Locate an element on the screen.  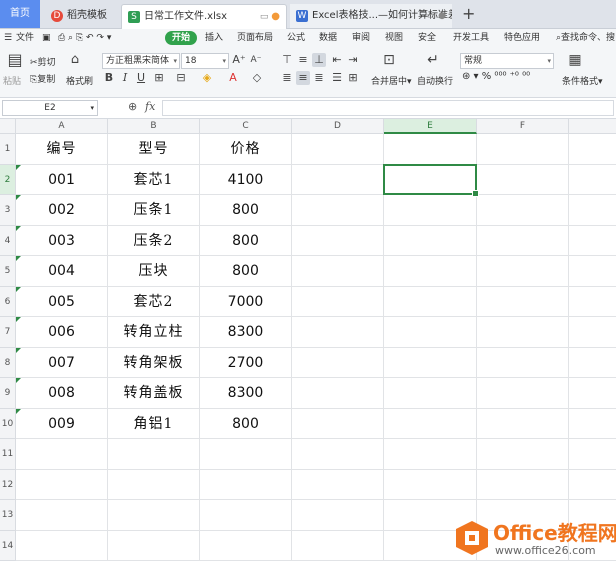
menu-tab-review: 审阅 is located at coordinates (361, 38).